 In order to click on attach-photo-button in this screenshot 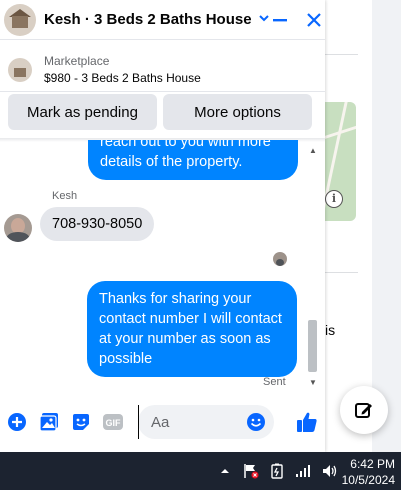, I will do `click(49, 422)`.